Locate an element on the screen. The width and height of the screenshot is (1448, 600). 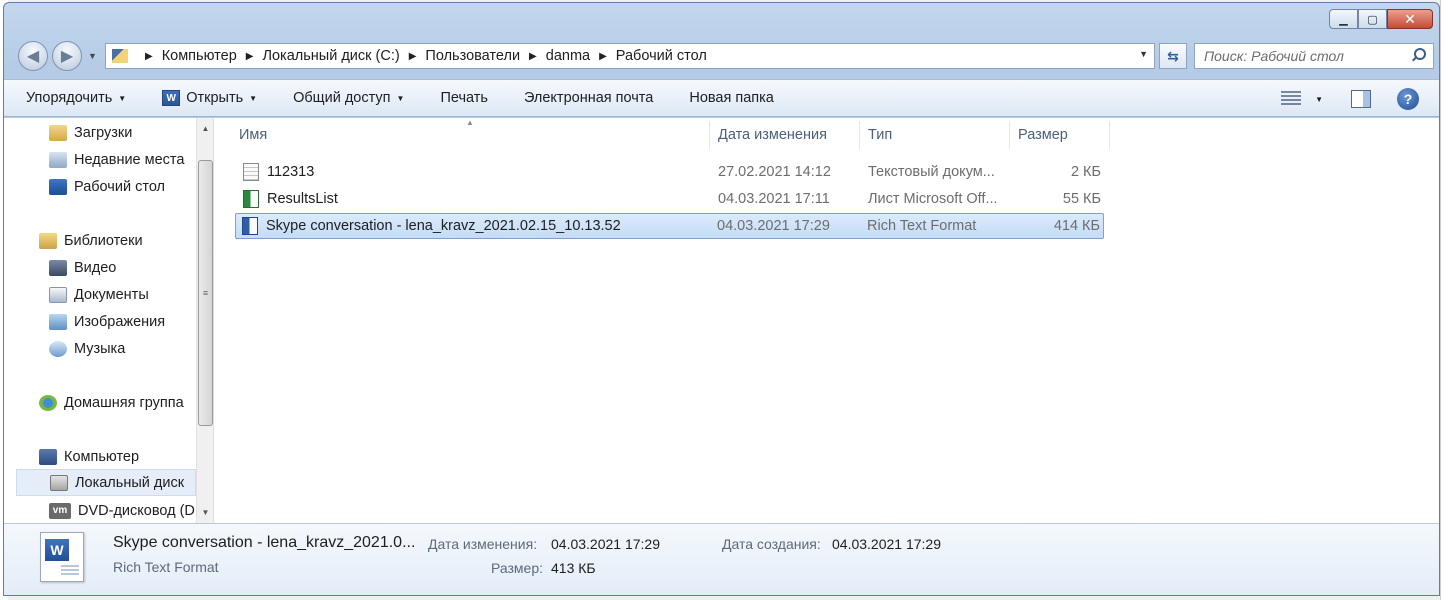
search-input: Поиск: Рабочий стол is located at coordinates (1314, 56).